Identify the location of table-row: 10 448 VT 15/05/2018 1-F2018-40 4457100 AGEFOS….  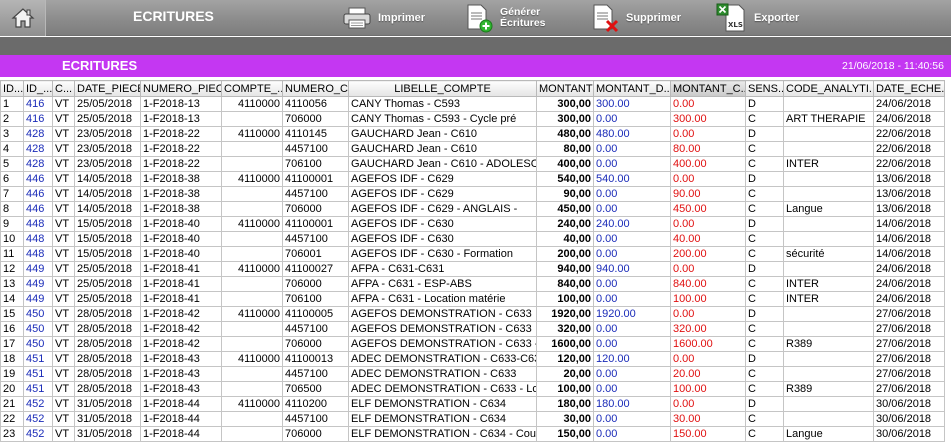
(472, 239).